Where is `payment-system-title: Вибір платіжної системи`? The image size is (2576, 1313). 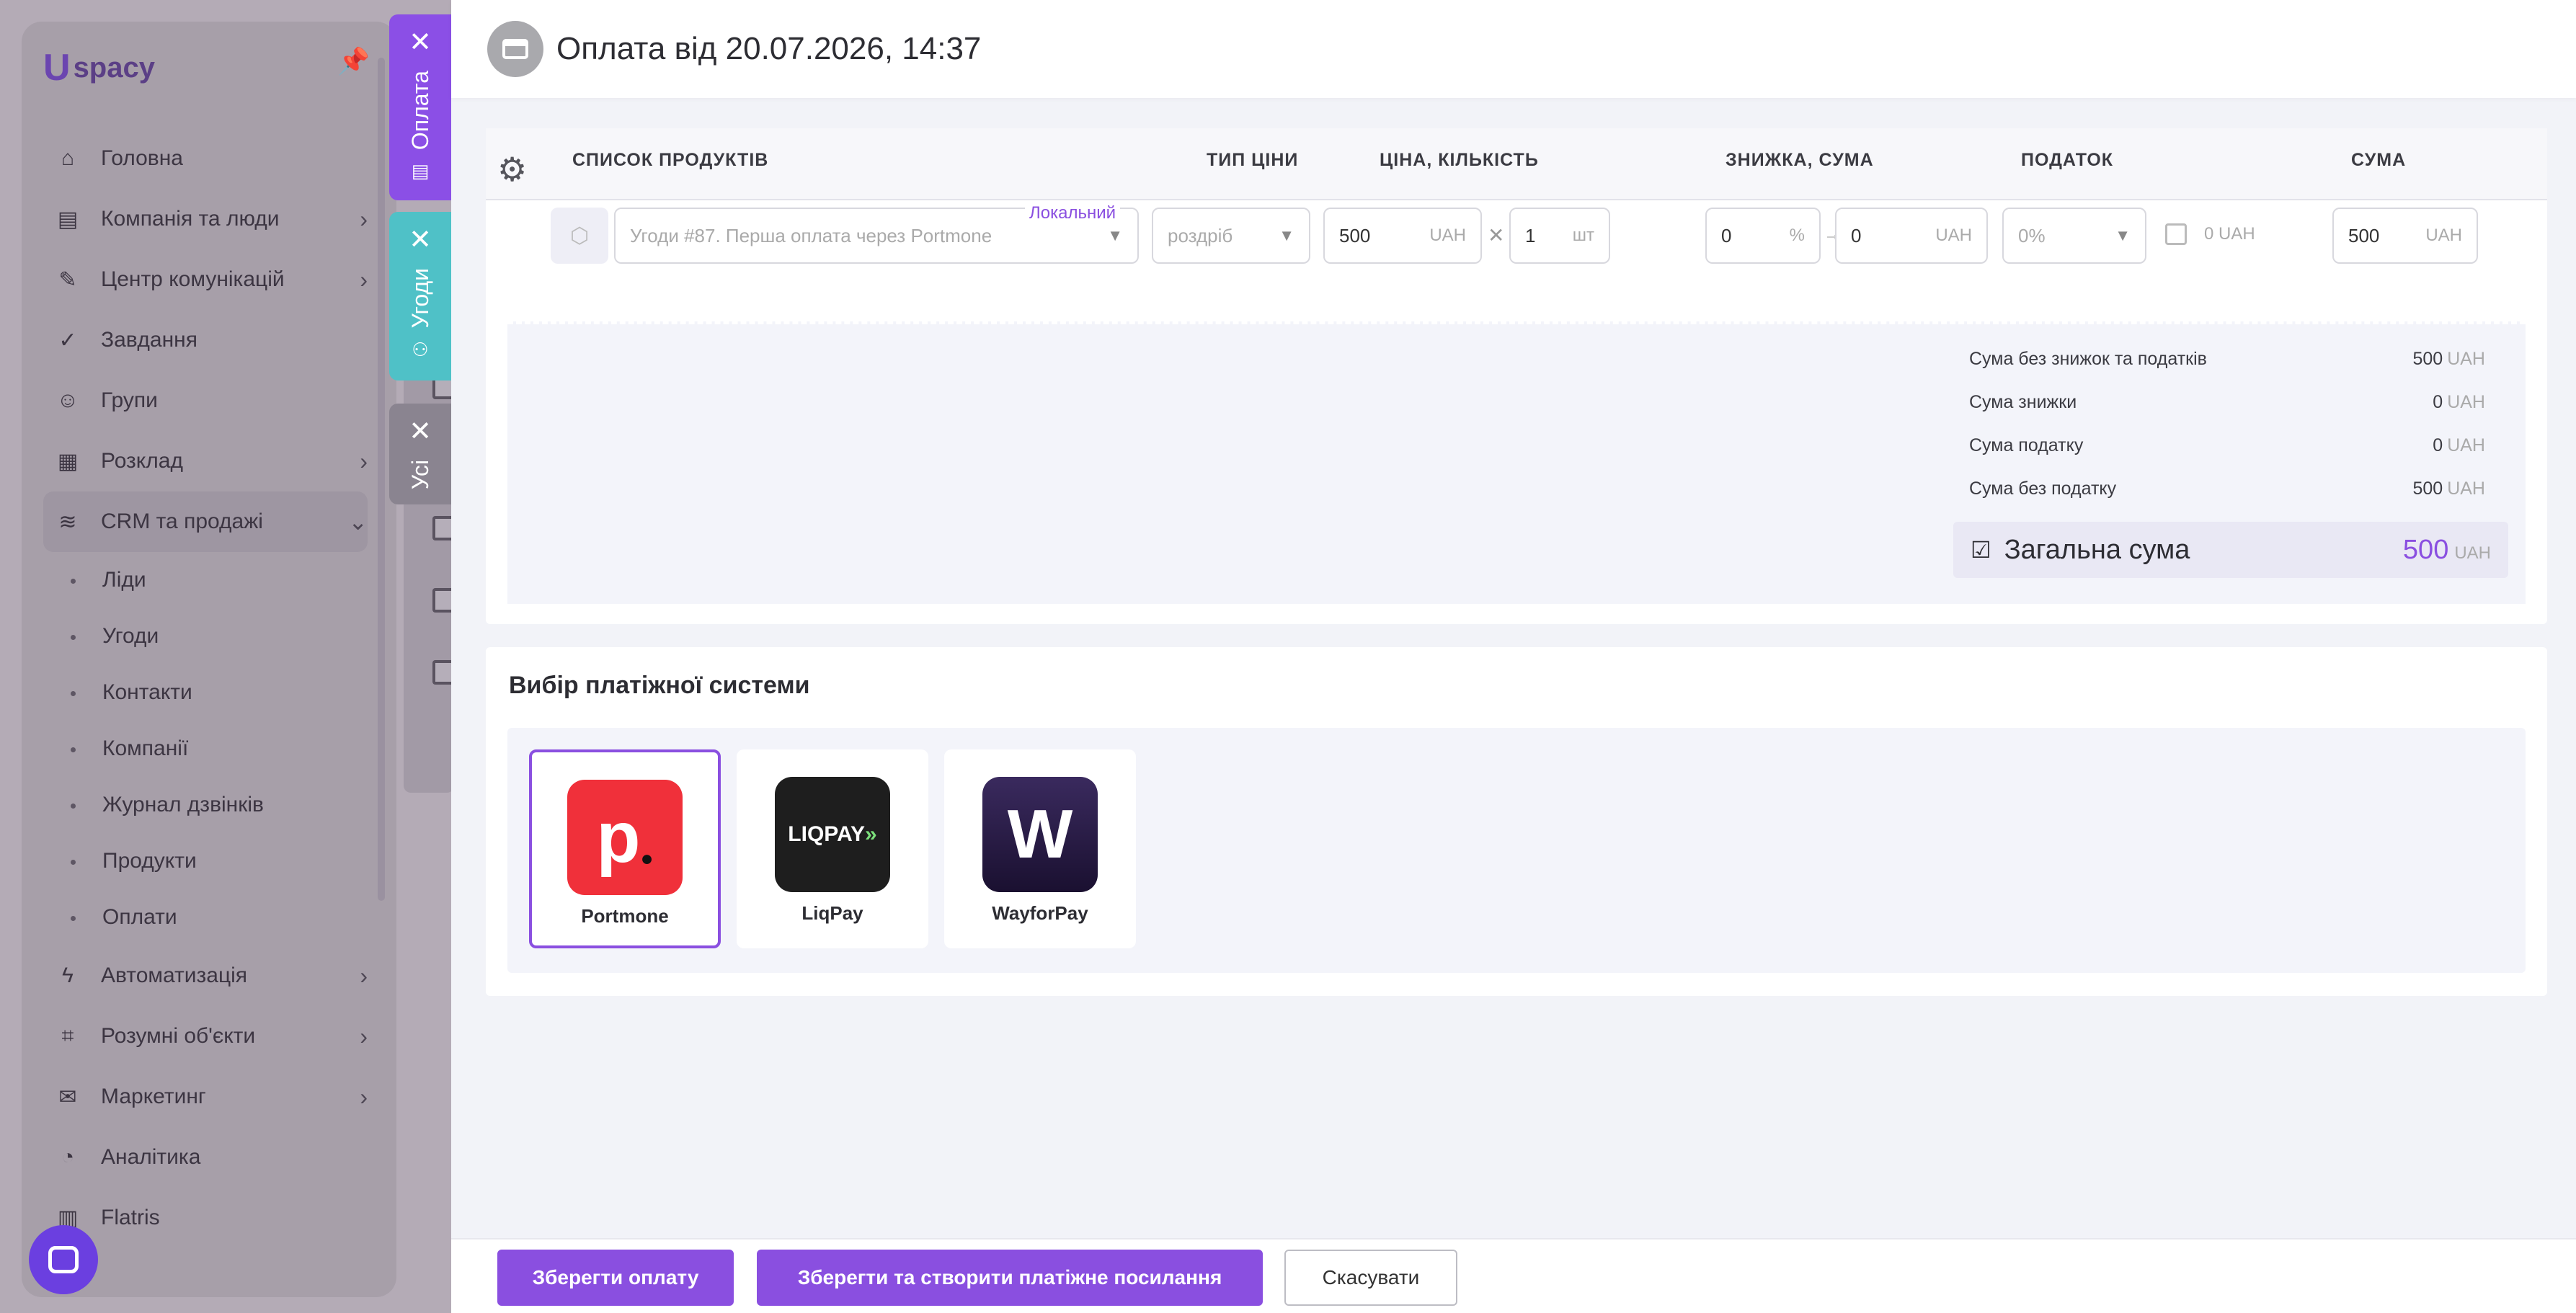 payment-system-title: Вибір платіжної системи is located at coordinates (659, 685).